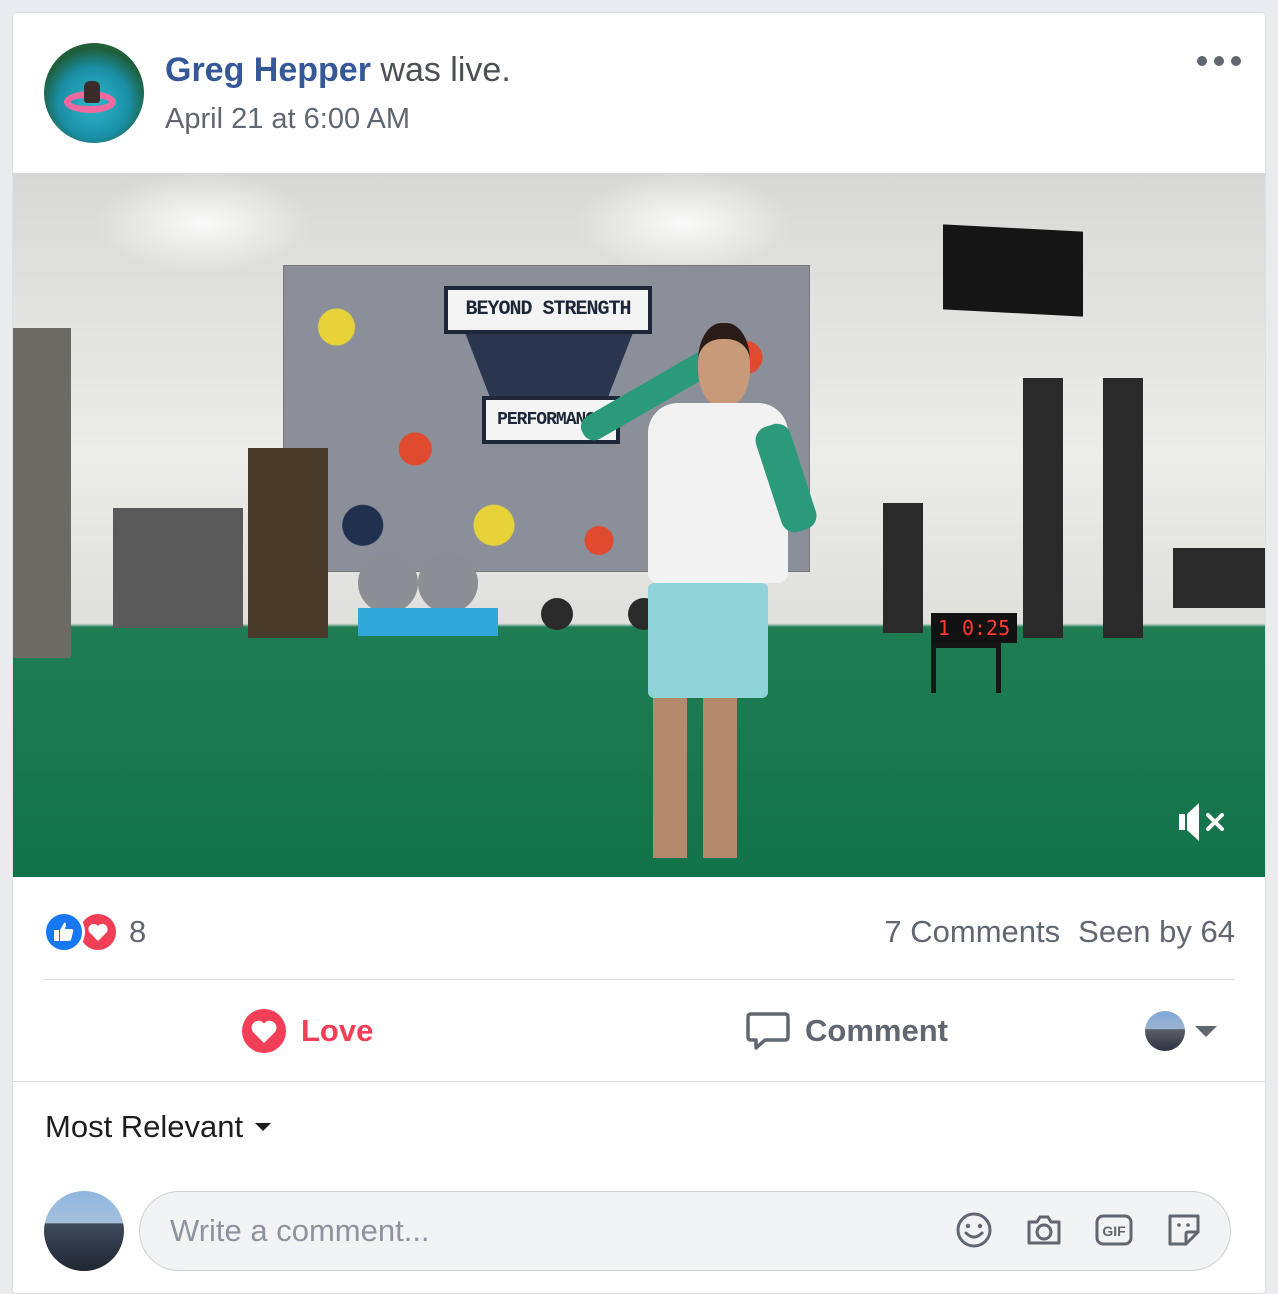 The image size is (1278, 1294). What do you see at coordinates (1079, 1230) in the screenshot?
I see `composer-icons: GIF` at bounding box center [1079, 1230].